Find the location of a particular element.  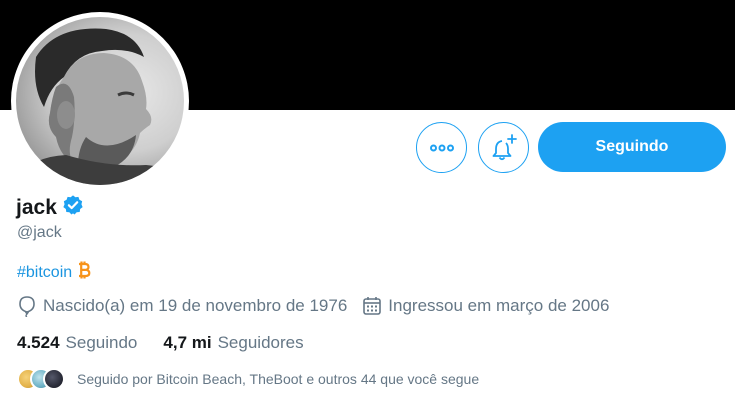

calendar-icon is located at coordinates (372, 306).